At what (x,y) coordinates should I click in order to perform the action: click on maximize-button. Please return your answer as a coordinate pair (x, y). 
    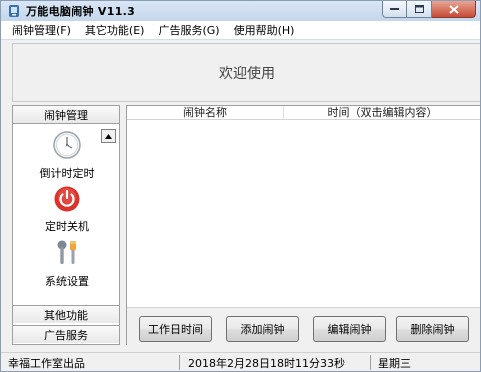
    Looking at the image, I should click on (419, 9).